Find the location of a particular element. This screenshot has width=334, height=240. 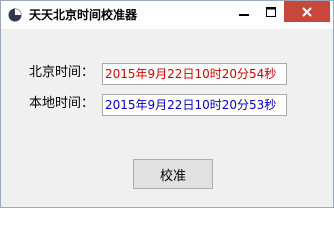

beijing-time-label: 北京时间： is located at coordinates (62, 72).